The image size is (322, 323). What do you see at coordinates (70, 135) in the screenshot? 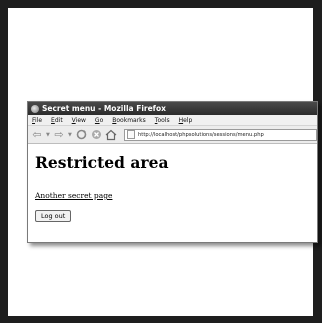
I see `forward-dropdown-icon: ▼` at bounding box center [70, 135].